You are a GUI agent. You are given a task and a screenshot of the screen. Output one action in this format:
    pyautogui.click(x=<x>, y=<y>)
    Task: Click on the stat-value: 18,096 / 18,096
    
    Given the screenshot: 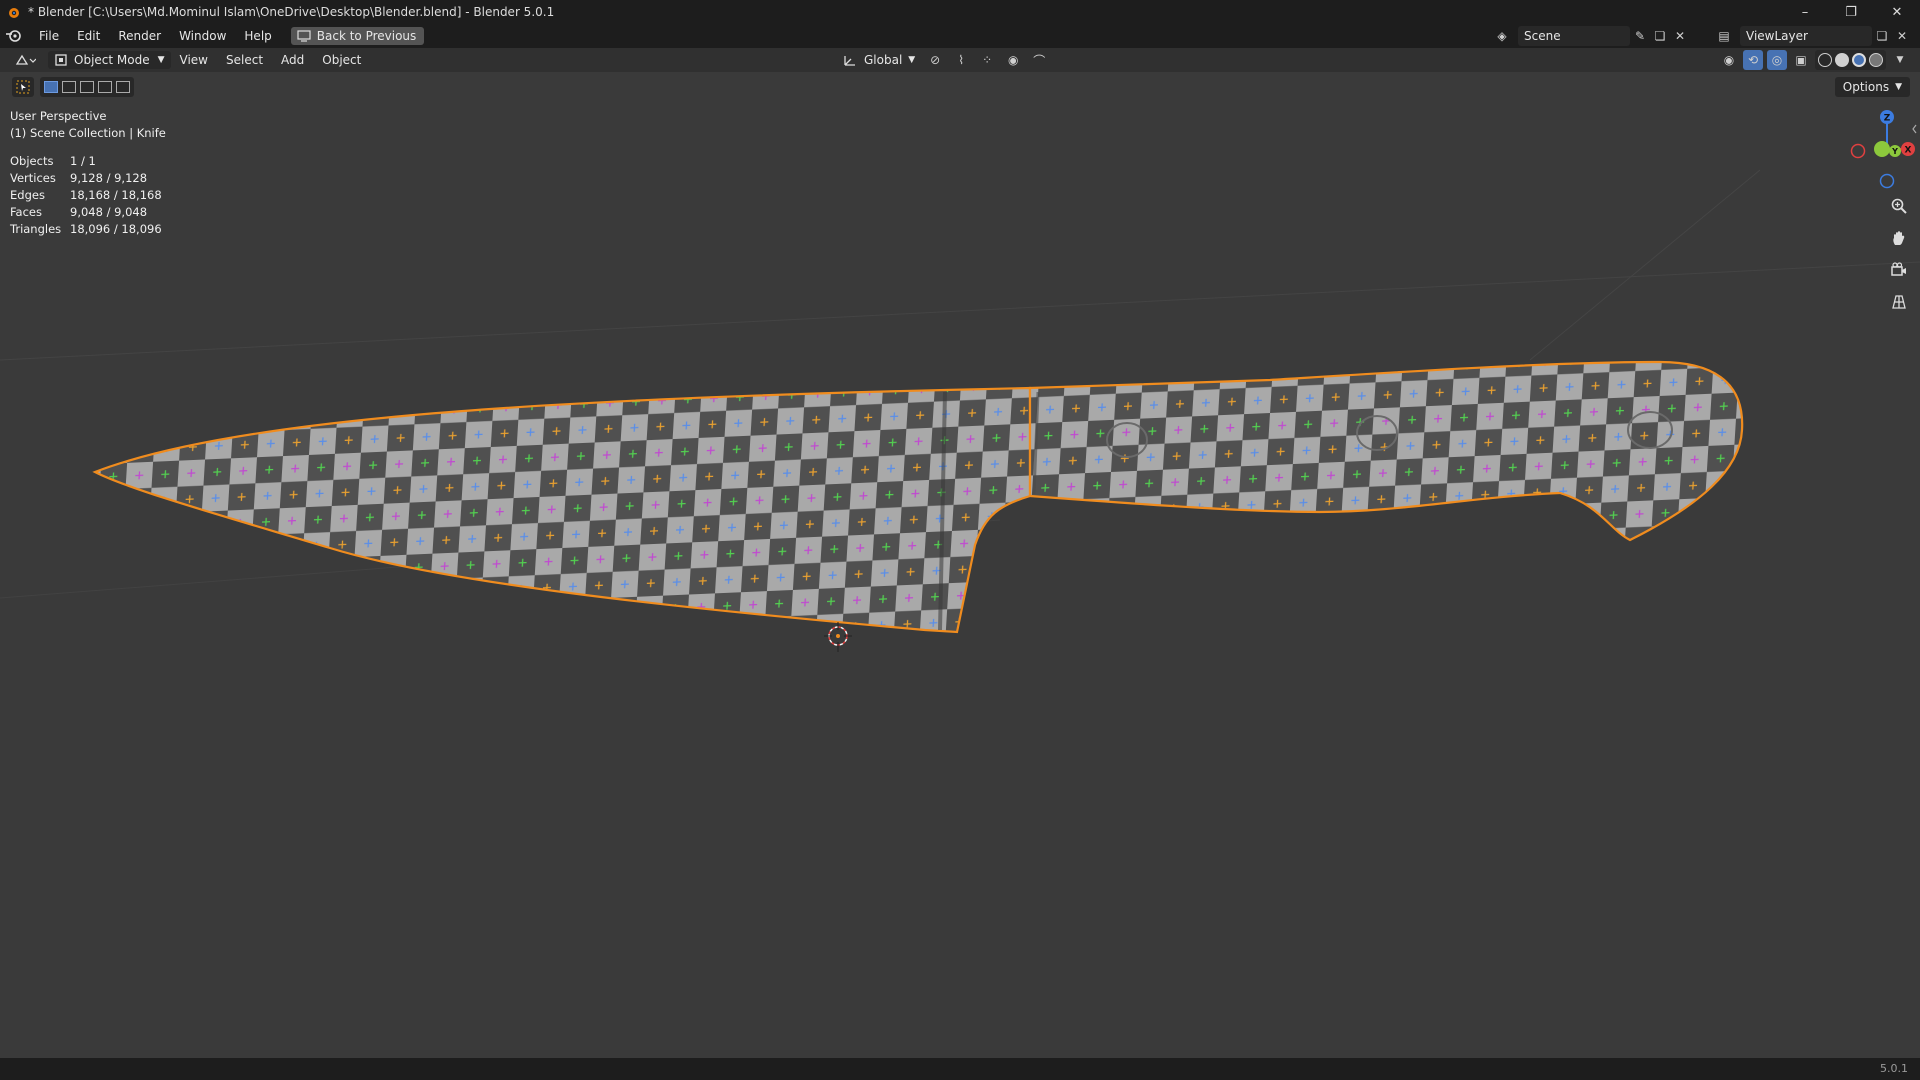 What is the action you would take?
    pyautogui.click(x=116, y=229)
    